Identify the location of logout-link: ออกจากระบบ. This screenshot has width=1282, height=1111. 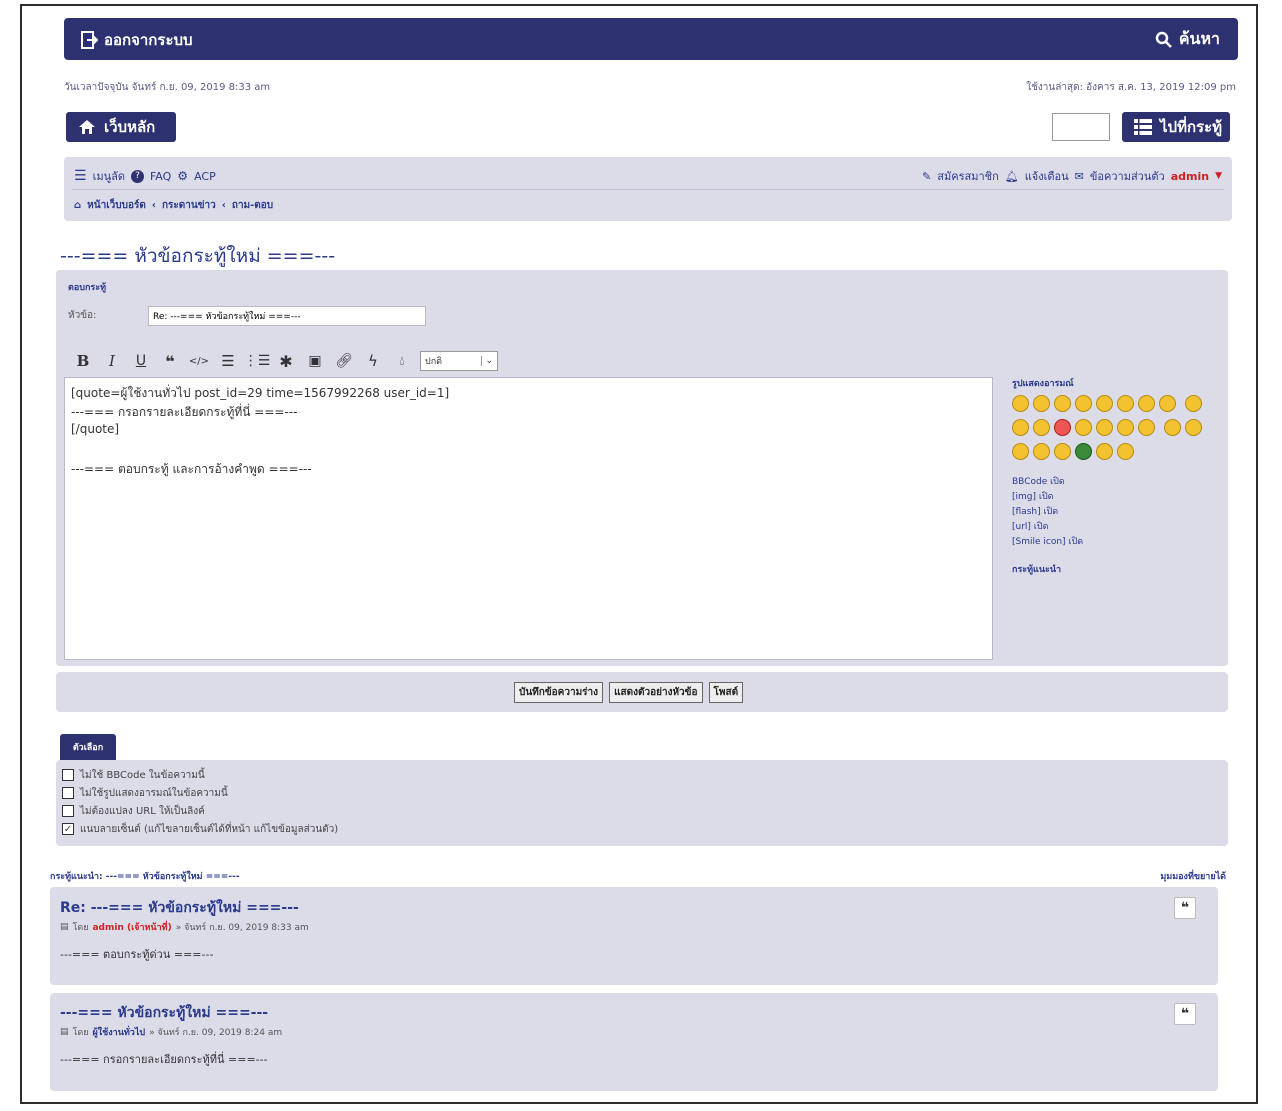
(136, 40).